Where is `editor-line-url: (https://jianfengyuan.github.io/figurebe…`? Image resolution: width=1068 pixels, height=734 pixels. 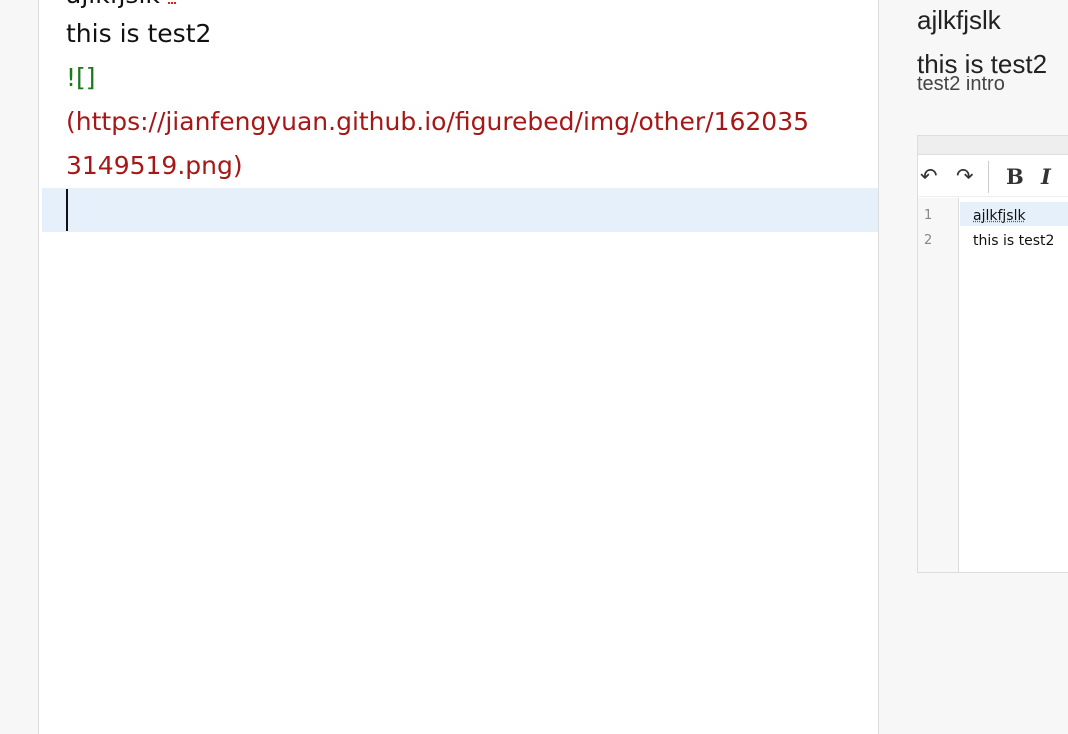
editor-line-url: (https://jianfengyuan.github.io/figurebe… is located at coordinates (438, 121).